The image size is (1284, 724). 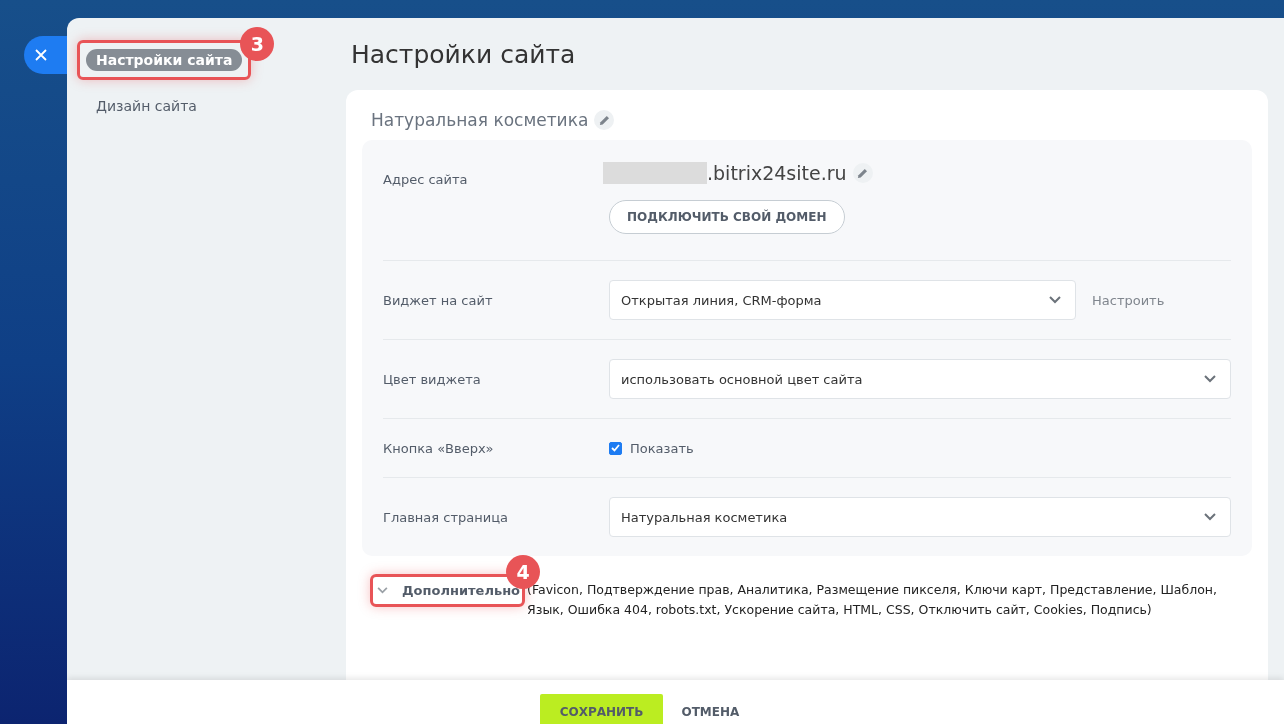 I want to click on setting-label: Цвет виджета, so click(x=432, y=379).